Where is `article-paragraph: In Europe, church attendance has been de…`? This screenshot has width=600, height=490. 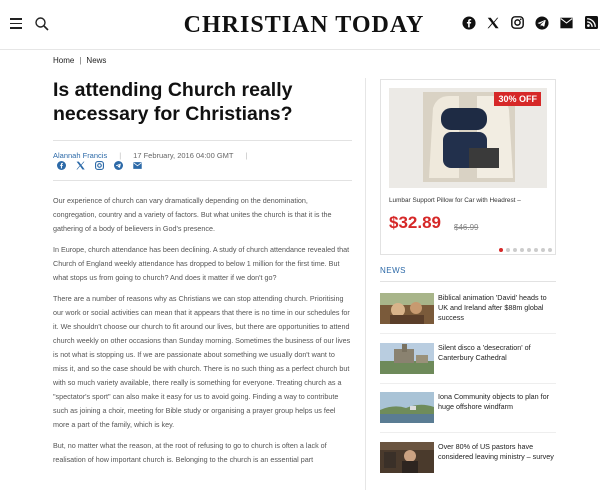
article-paragraph: In Europe, church attendance has been de… is located at coordinates (201, 263).